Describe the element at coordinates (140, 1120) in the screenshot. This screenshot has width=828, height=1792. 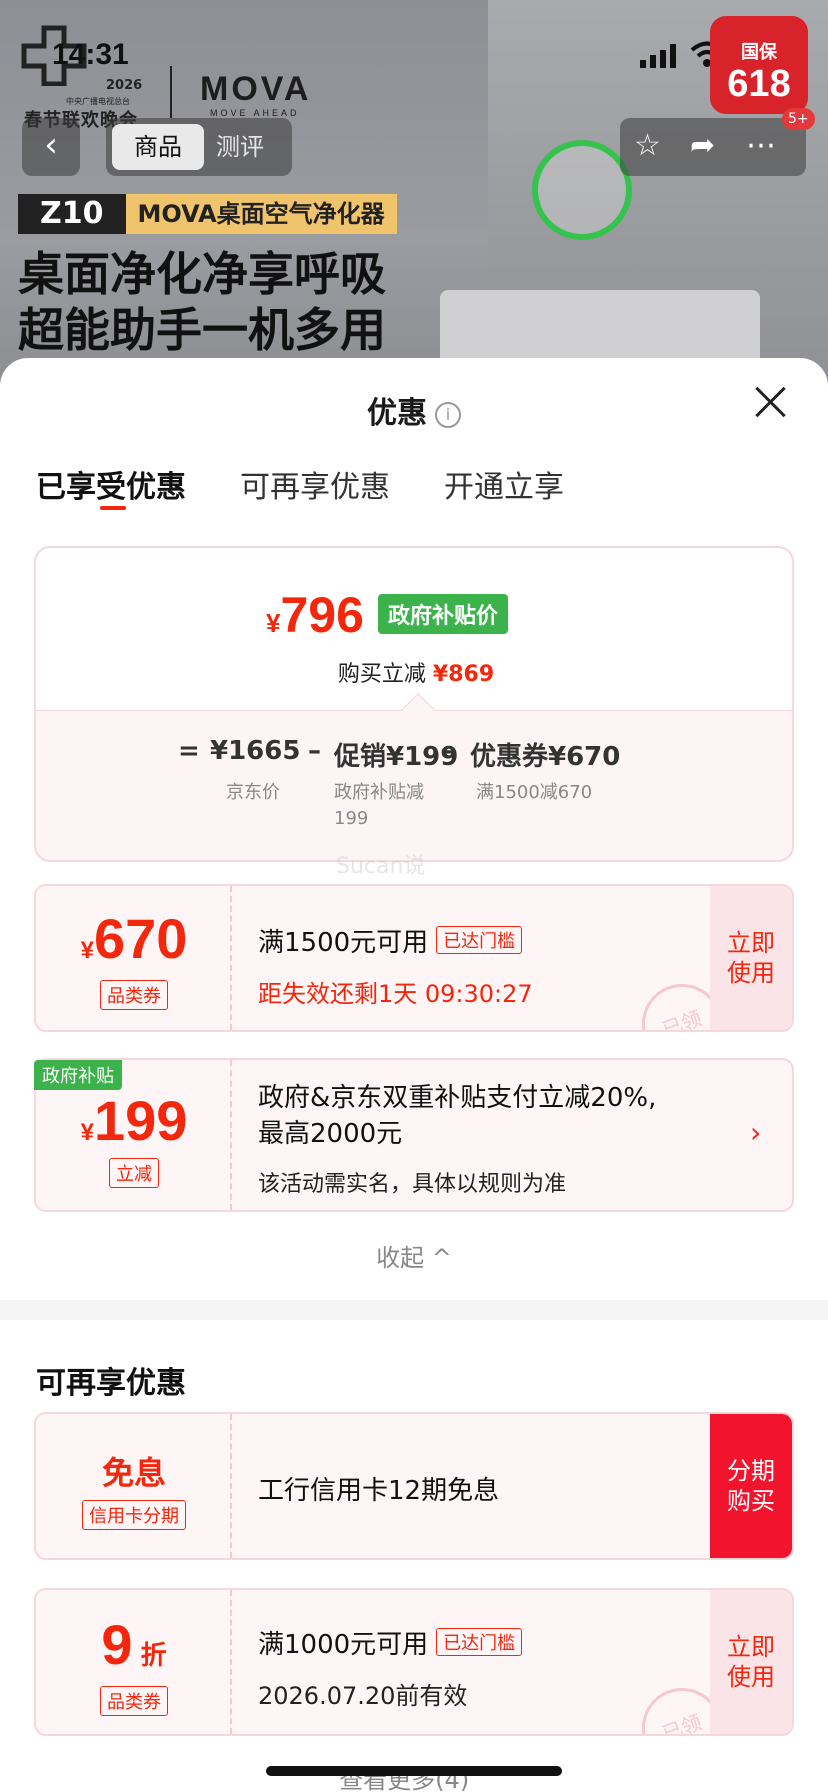
I see `coupon-value-number: 199` at that location.